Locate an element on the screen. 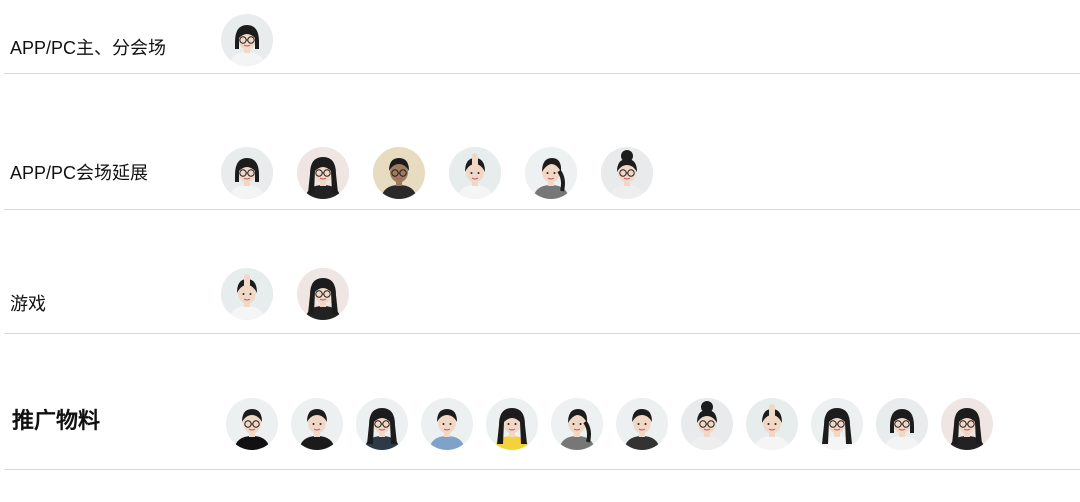  row-divider is located at coordinates (542, 469).